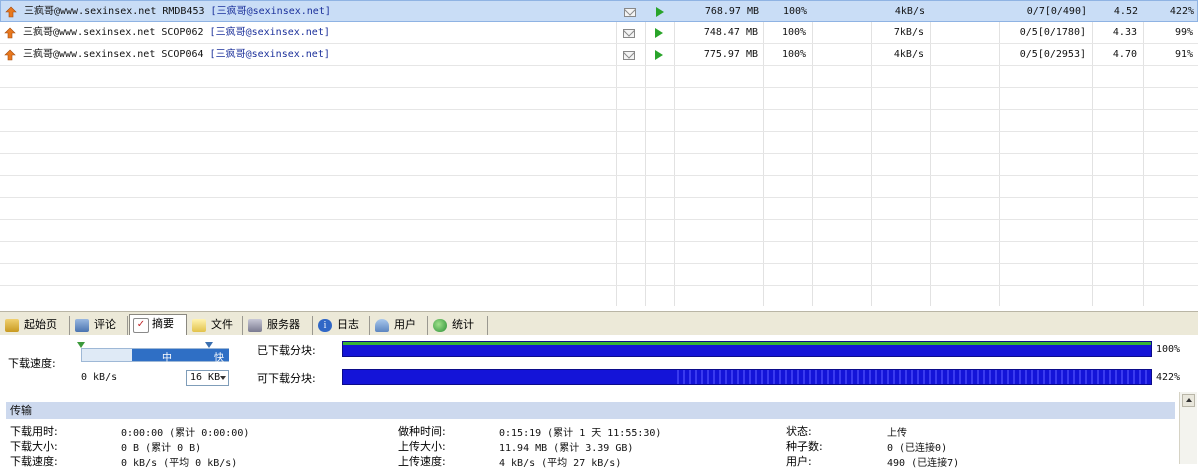 The height and width of the screenshot is (469, 1198). Describe the element at coordinates (422, 431) in the screenshot. I see `transfer-label: 做种时间:` at that location.